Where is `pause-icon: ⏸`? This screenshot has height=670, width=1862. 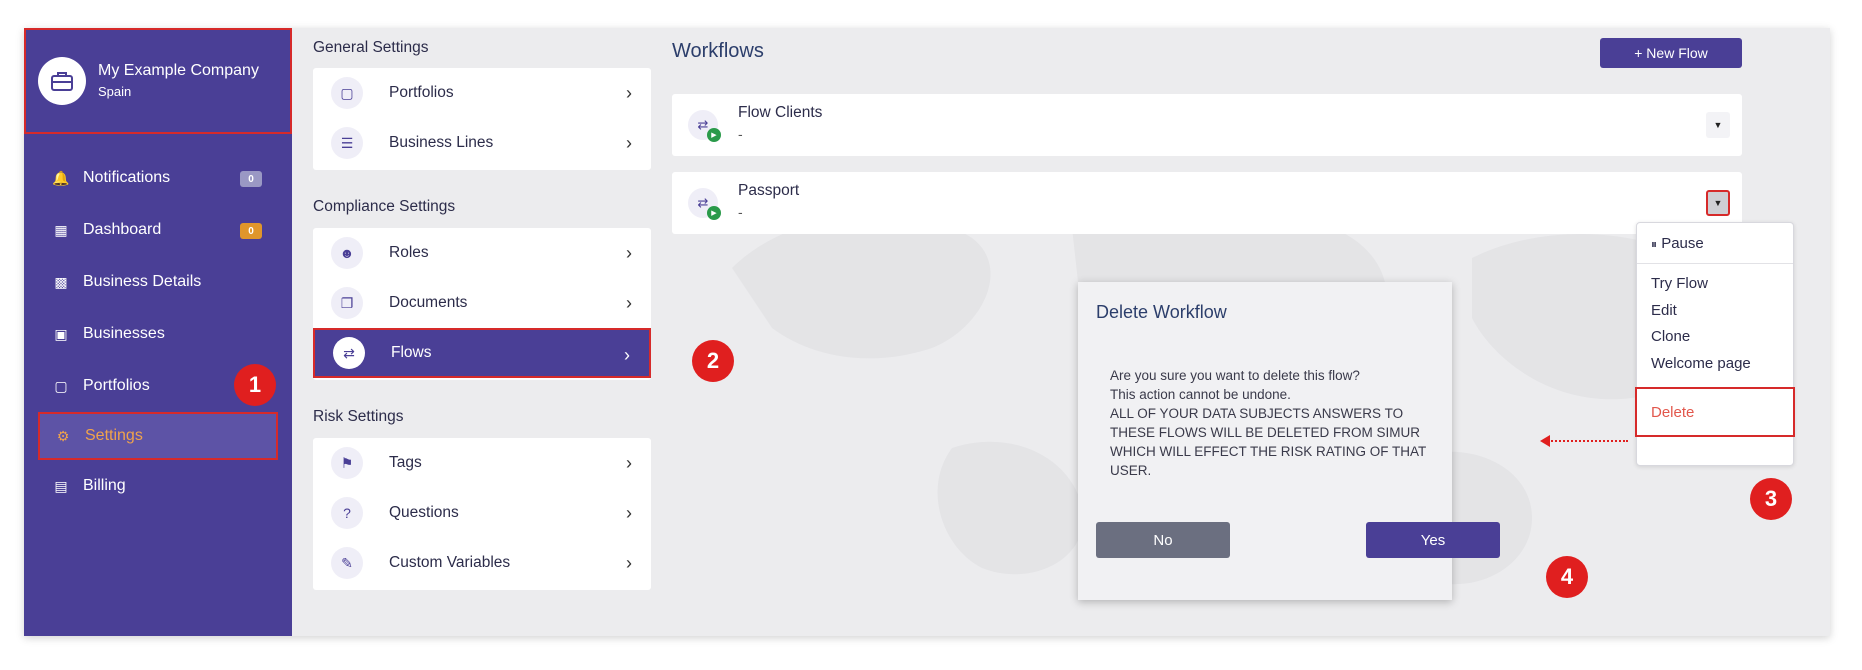 pause-icon: ⏸ is located at coordinates (1654, 244).